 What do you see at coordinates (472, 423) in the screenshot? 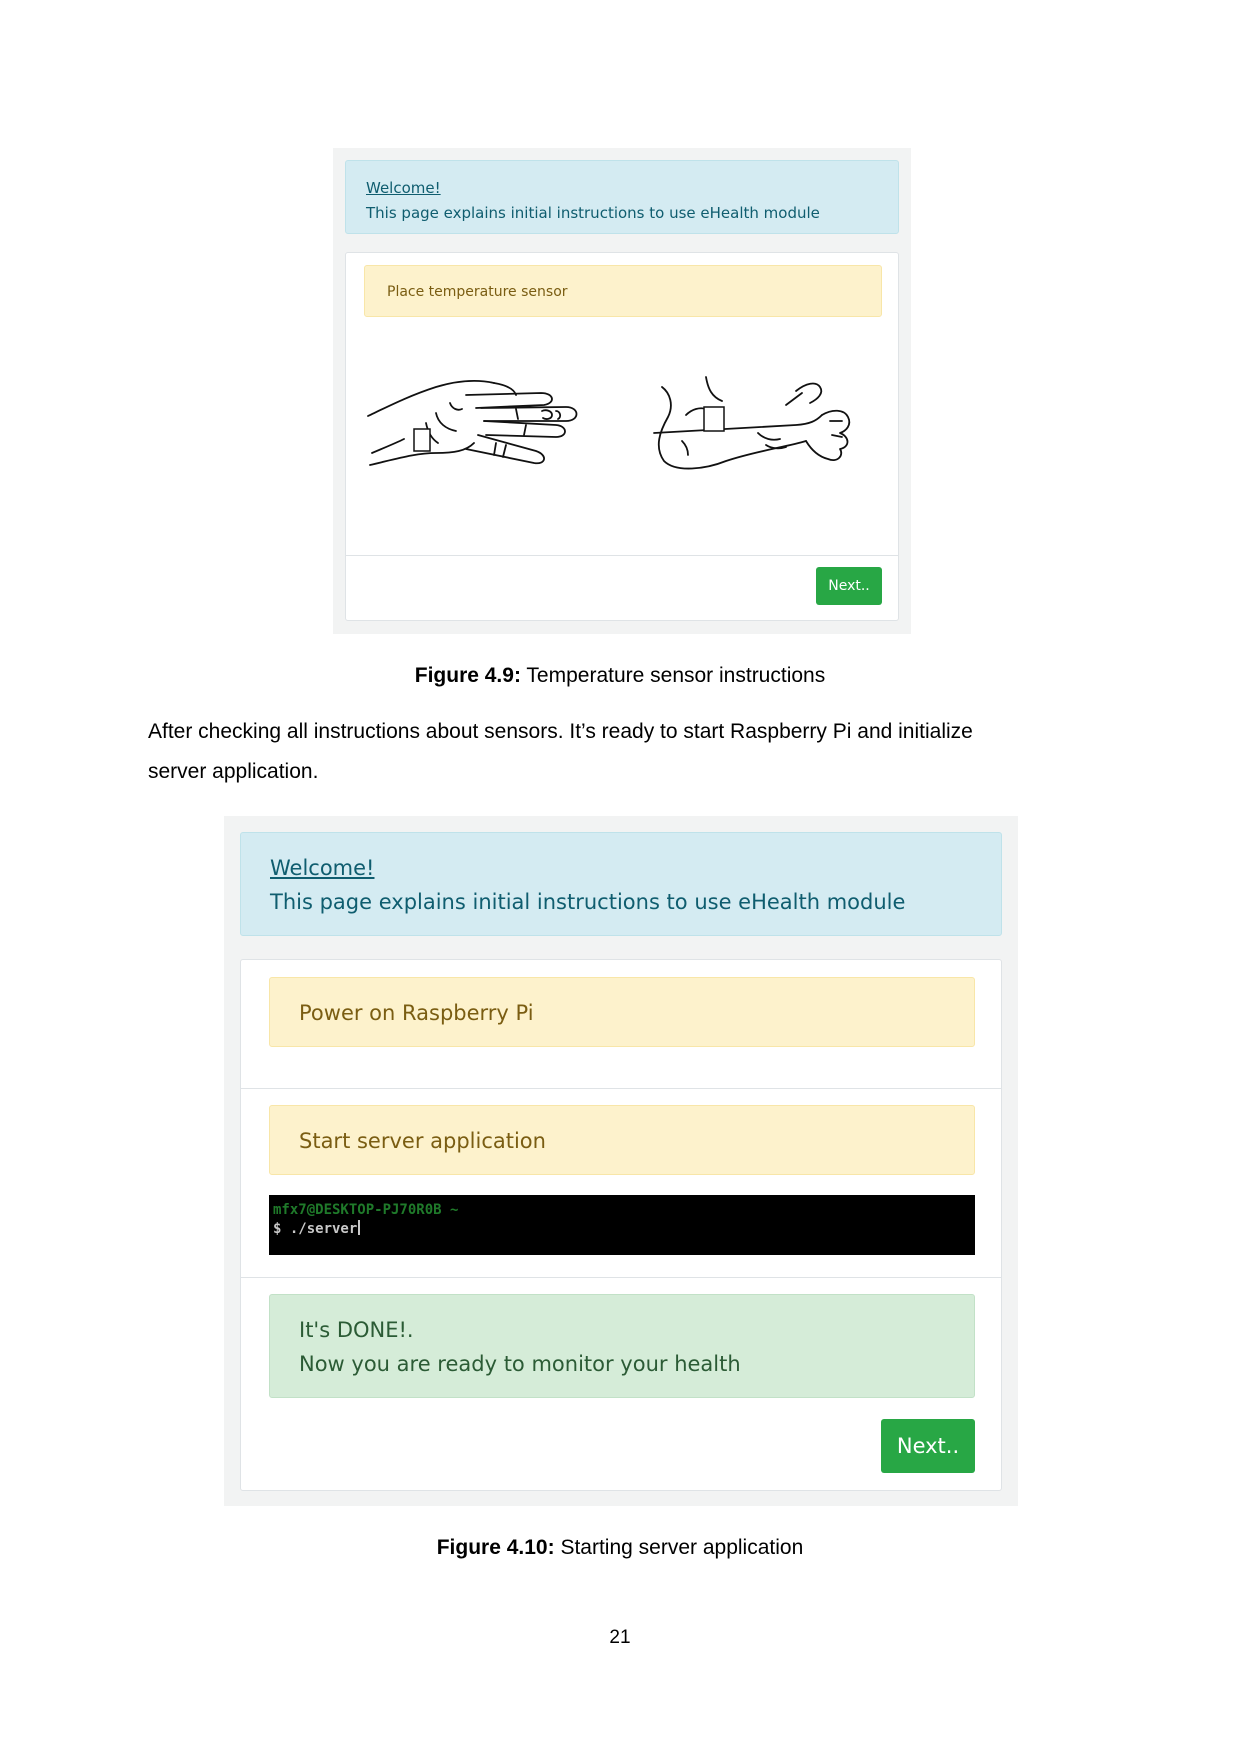
I see `hand-sensor-illustration` at bounding box center [472, 423].